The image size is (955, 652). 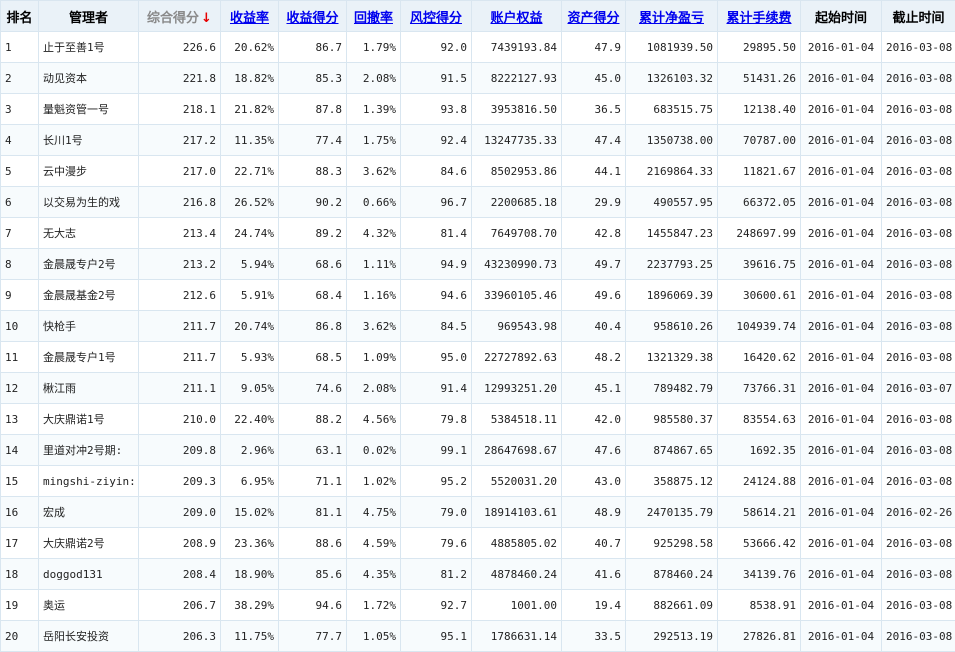 What do you see at coordinates (672, 512) in the screenshot?
I see `cell-net-pnl: 2470135.79` at bounding box center [672, 512].